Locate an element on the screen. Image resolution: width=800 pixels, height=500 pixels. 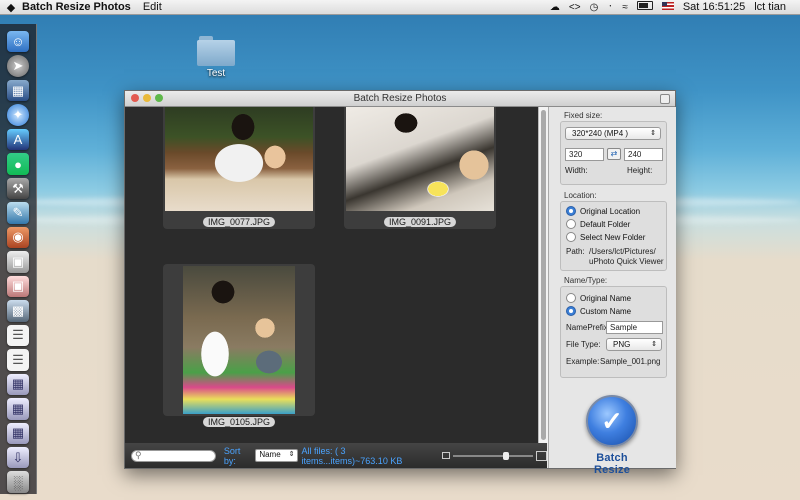
photo-app-icon: ▣ is located at coordinates (18, 286).